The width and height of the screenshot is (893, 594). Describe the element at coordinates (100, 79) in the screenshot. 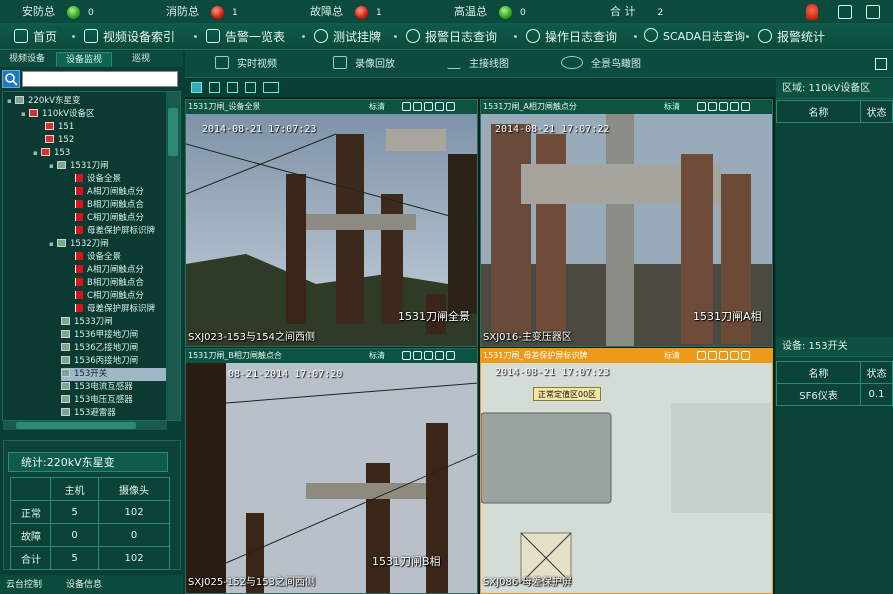

I see `search-input` at that location.